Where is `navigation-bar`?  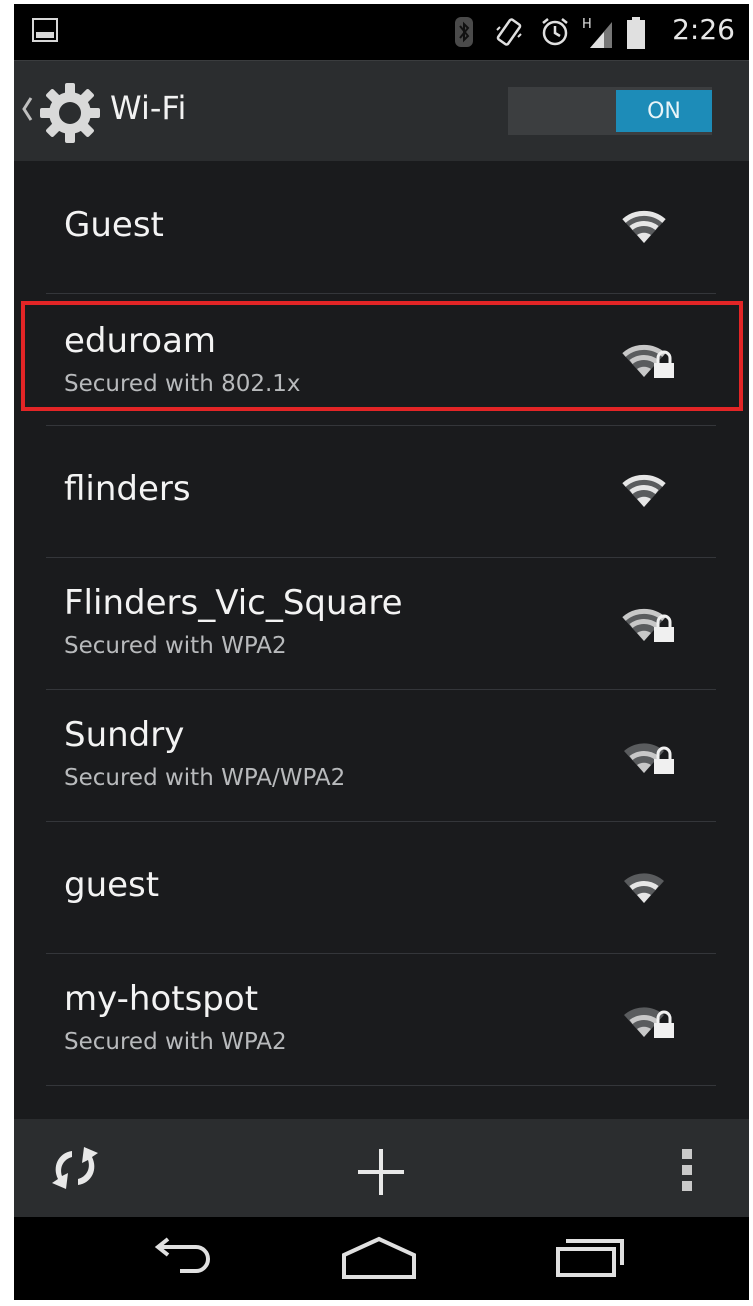
navigation-bar is located at coordinates (381, 1258).